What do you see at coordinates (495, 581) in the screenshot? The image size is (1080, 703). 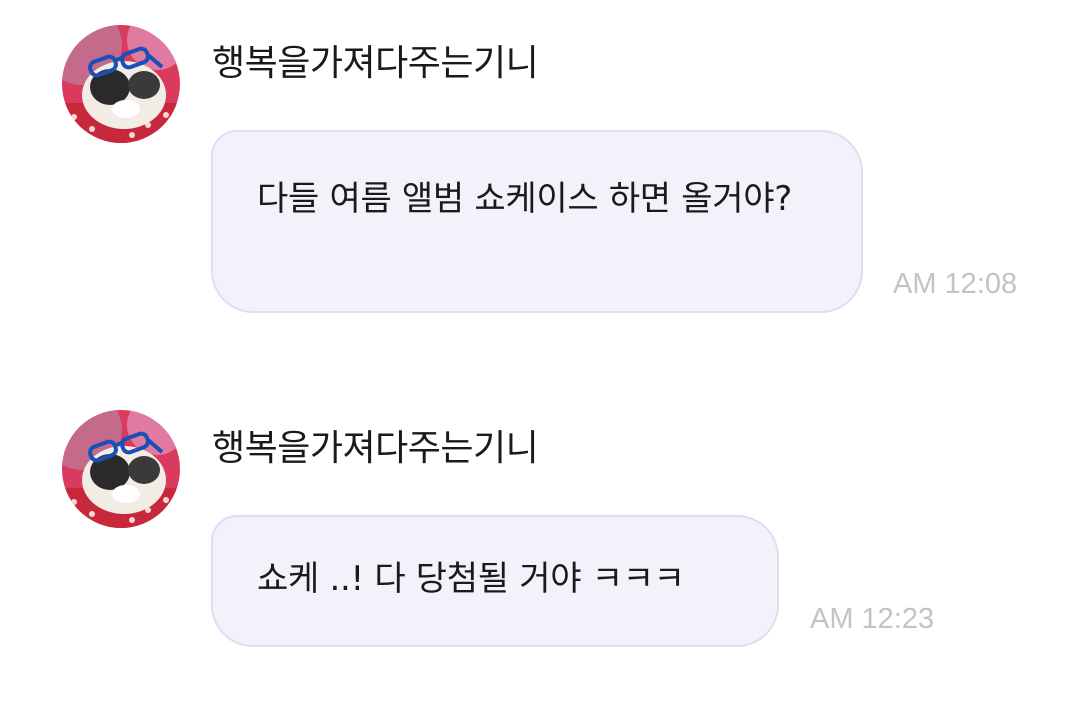 I see `message-bubble: 쇼케 ..! 다 당첨될 거야 ㅋㅋㅋ` at bounding box center [495, 581].